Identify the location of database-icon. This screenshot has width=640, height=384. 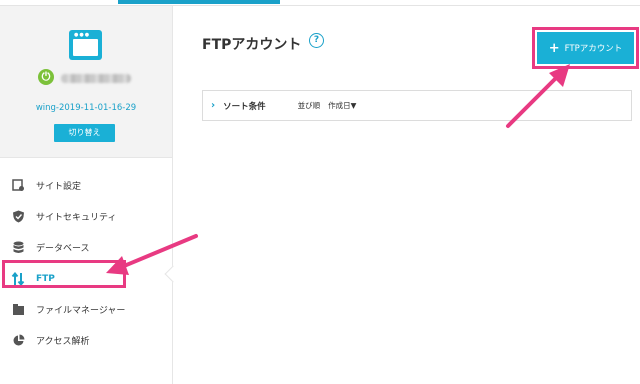
(18, 248).